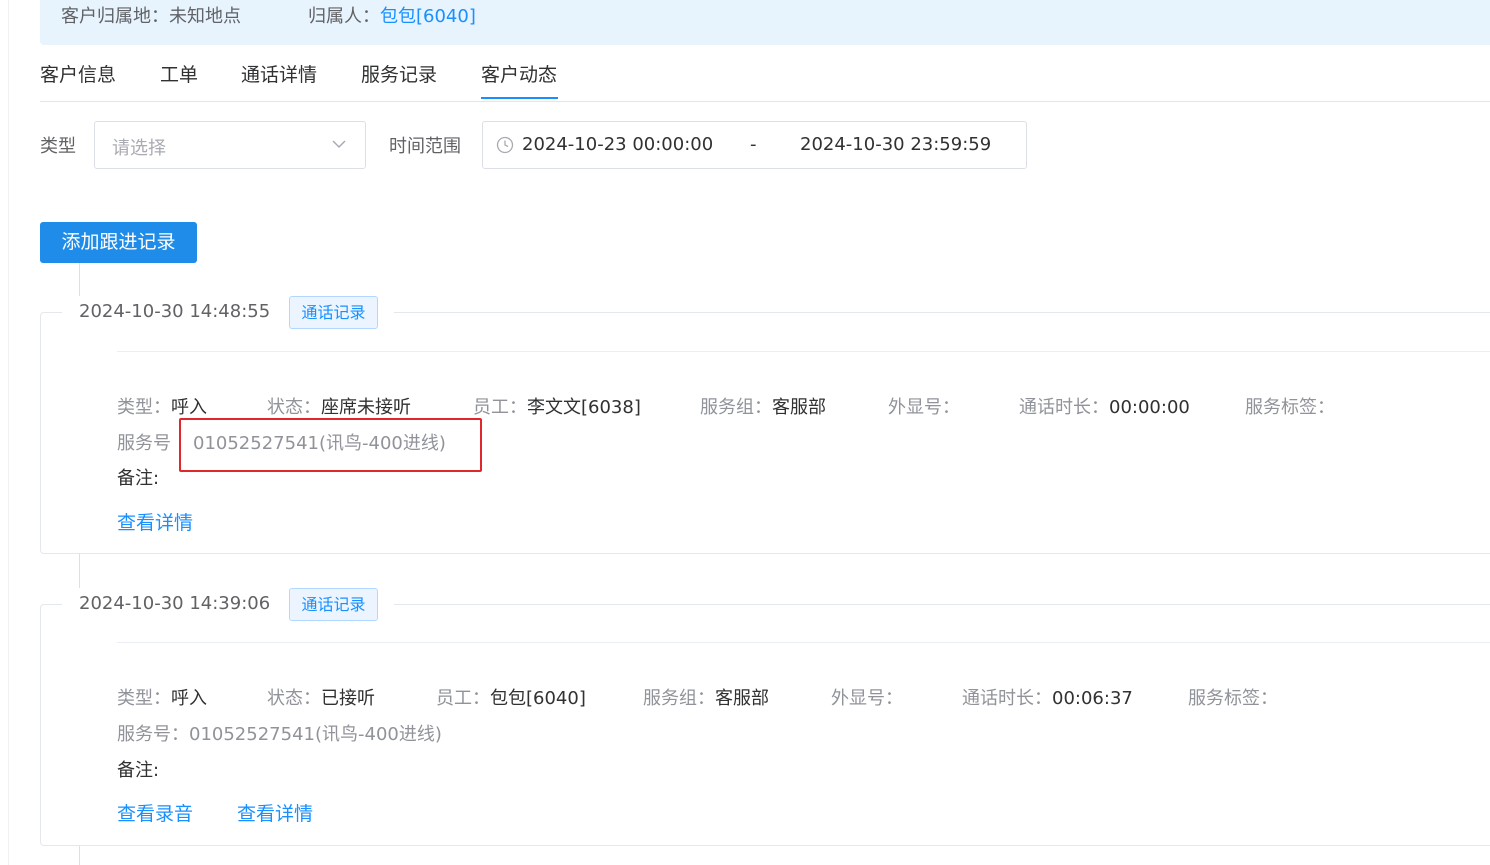 The image size is (1490, 865). What do you see at coordinates (1092, 698) in the screenshot?
I see `call-duration-value: 00:06:37` at bounding box center [1092, 698].